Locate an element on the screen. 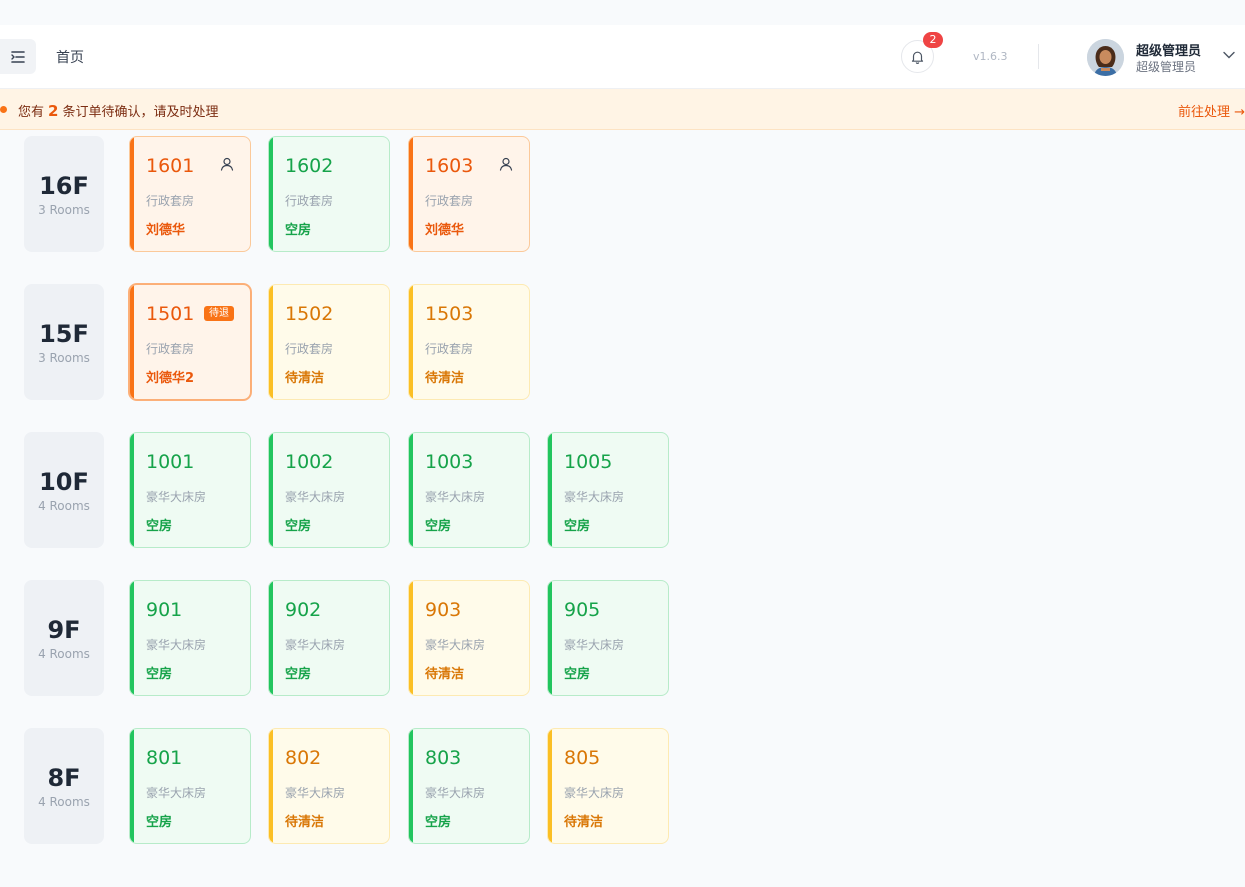  room-card: 801 豪华大床房 空房 is located at coordinates (190, 786).